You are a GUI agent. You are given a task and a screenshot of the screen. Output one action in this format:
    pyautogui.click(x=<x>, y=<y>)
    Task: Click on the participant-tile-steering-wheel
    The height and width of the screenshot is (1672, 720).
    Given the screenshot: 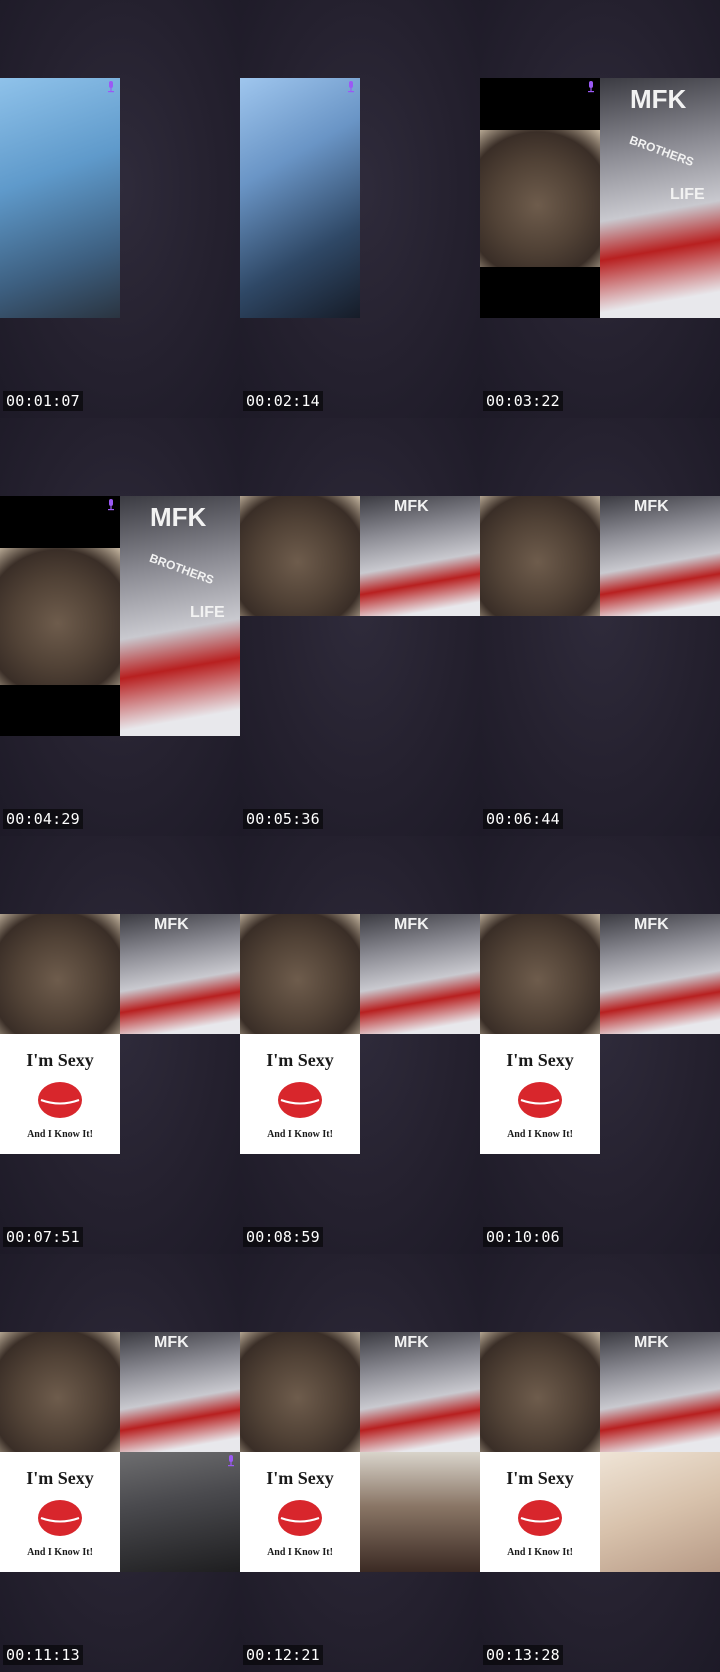 What is the action you would take?
    pyautogui.click(x=300, y=198)
    